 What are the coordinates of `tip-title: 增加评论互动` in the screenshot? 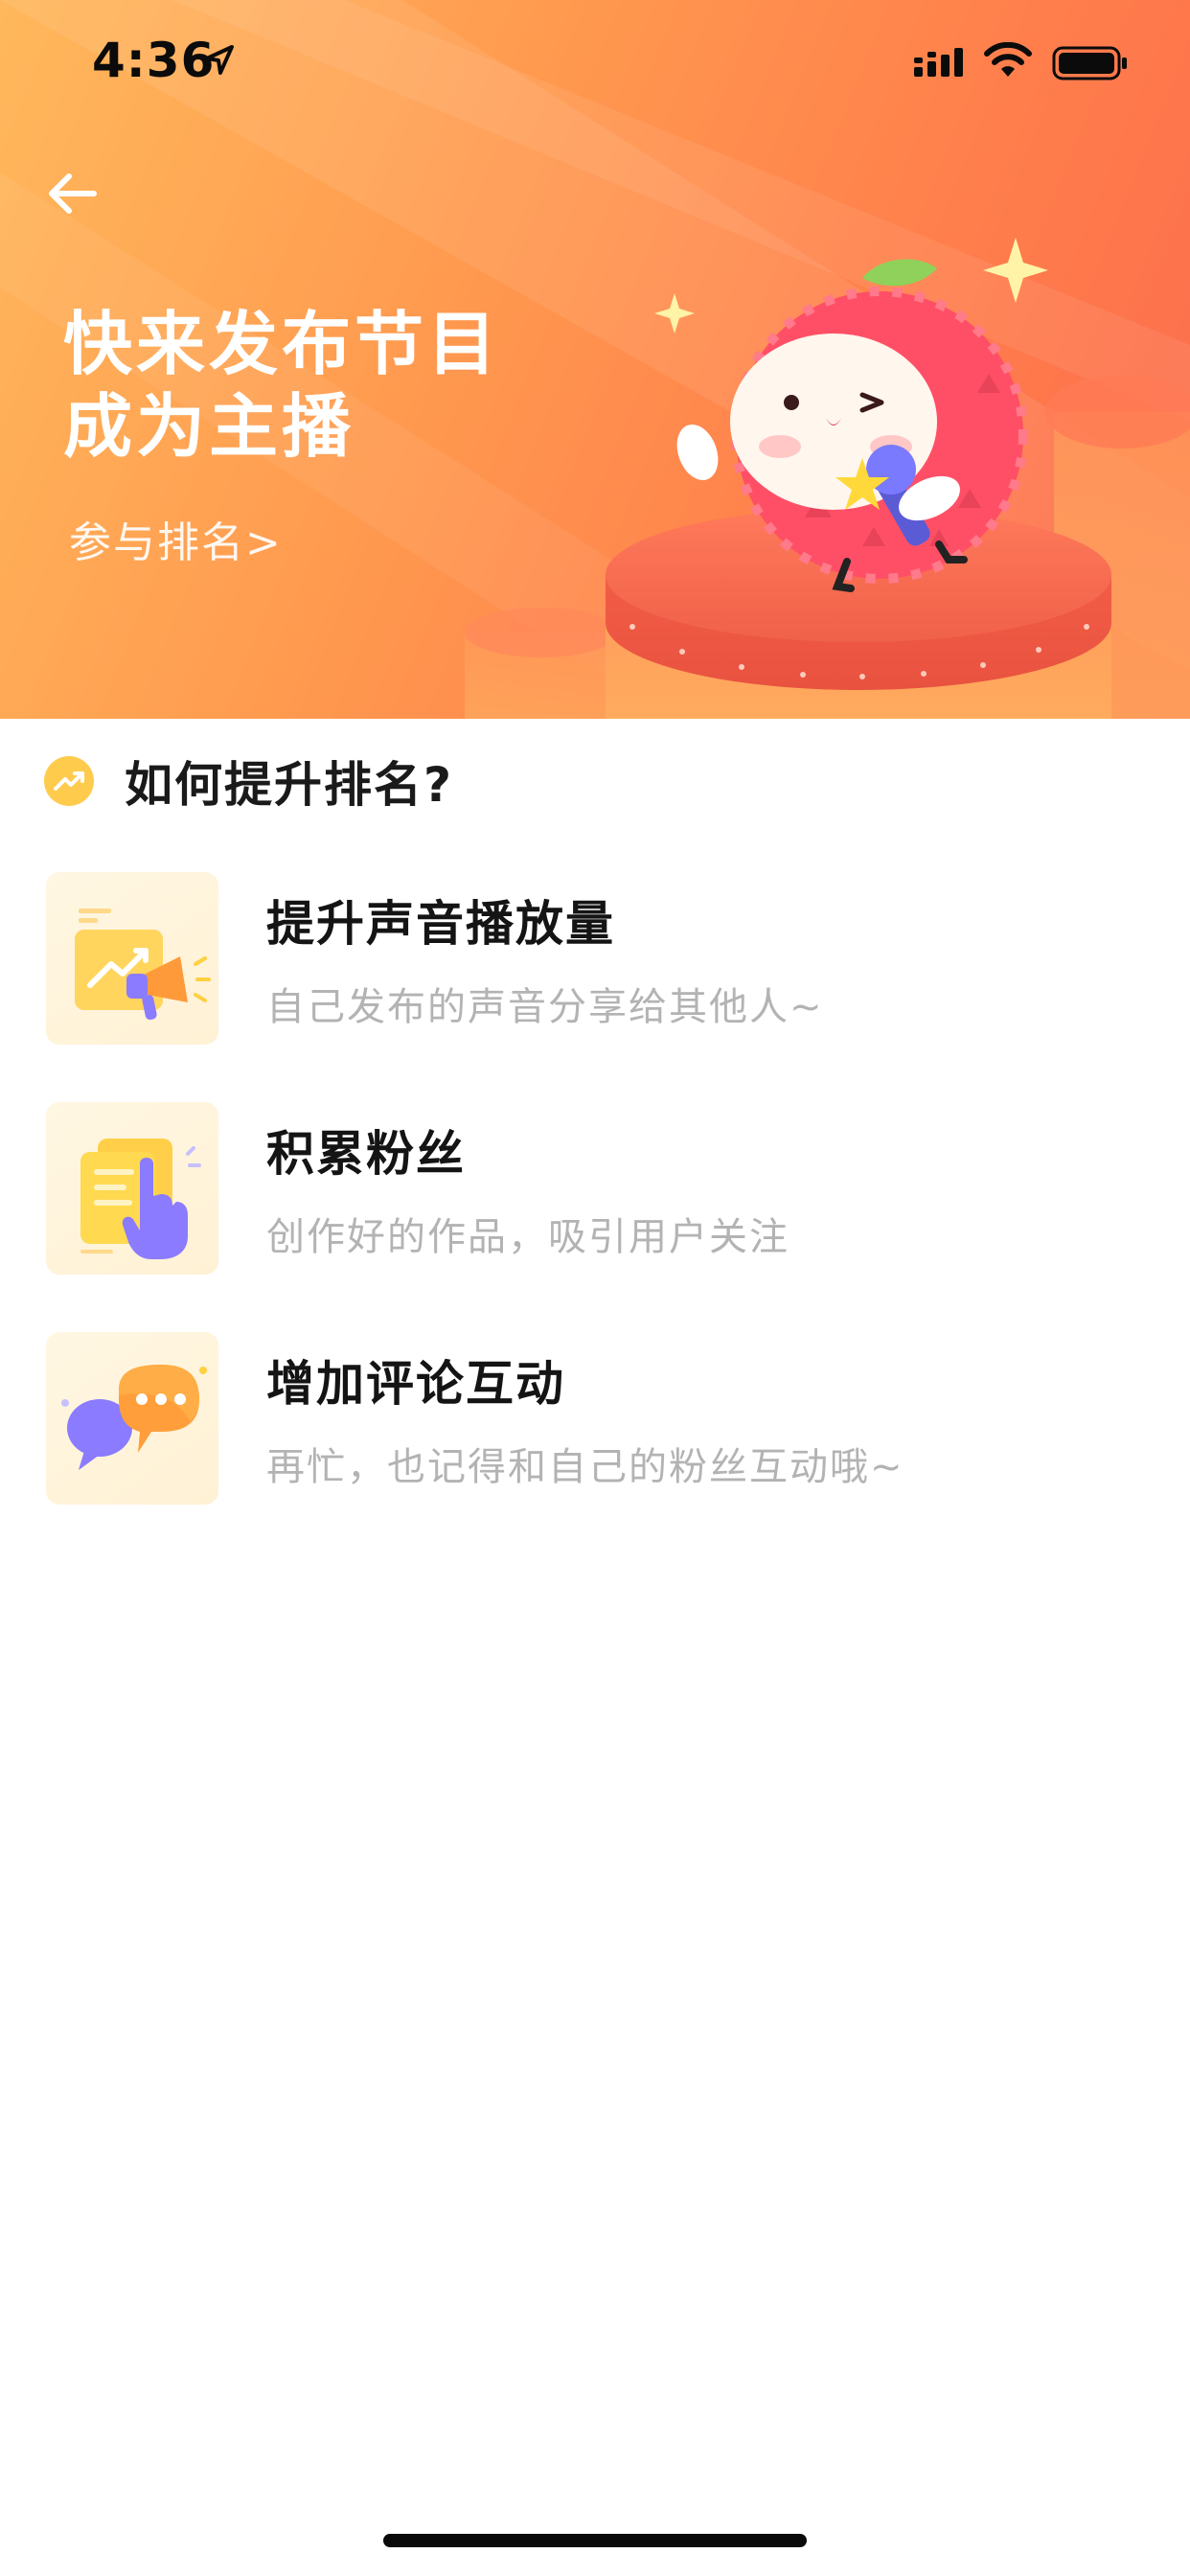 It's located at (416, 1384).